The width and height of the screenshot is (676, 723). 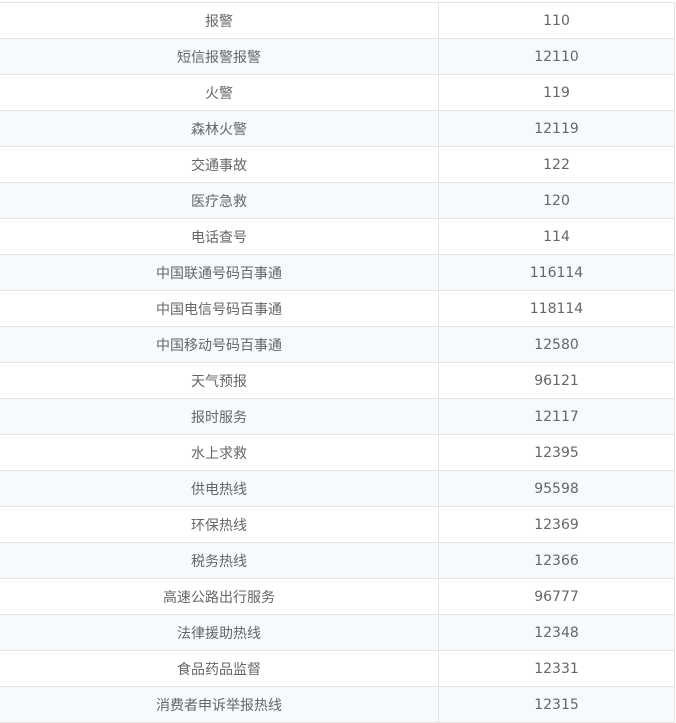 I want to click on service-name: 中国移动号码百事通, so click(x=219, y=344).